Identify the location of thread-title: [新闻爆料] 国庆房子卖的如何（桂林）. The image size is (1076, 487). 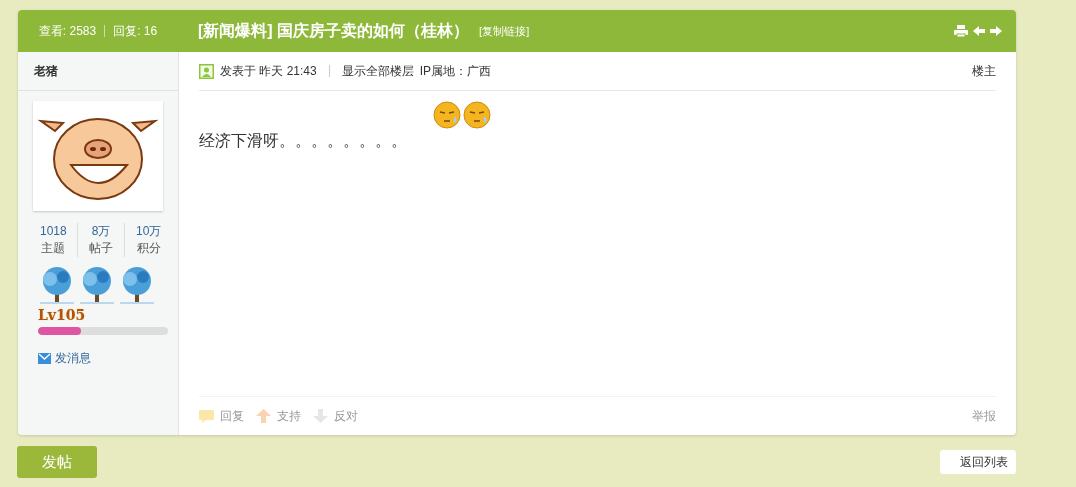
(334, 30).